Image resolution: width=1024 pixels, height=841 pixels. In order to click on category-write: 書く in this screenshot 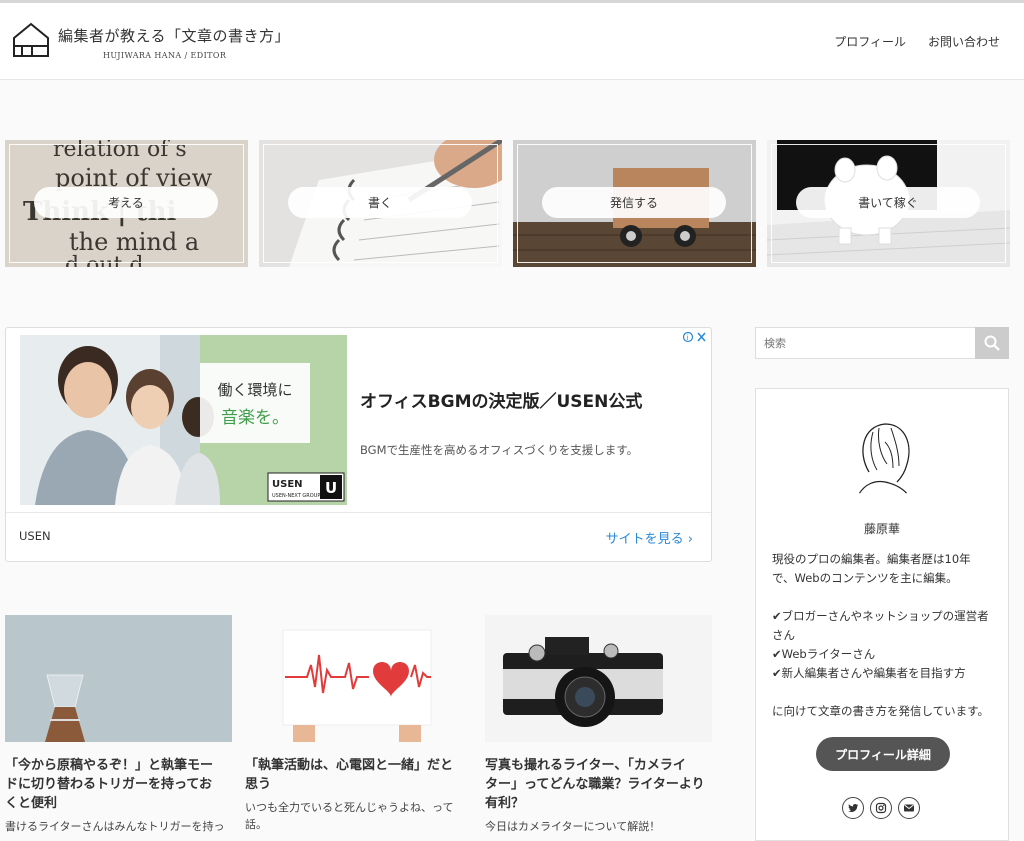, I will do `click(380, 203)`.